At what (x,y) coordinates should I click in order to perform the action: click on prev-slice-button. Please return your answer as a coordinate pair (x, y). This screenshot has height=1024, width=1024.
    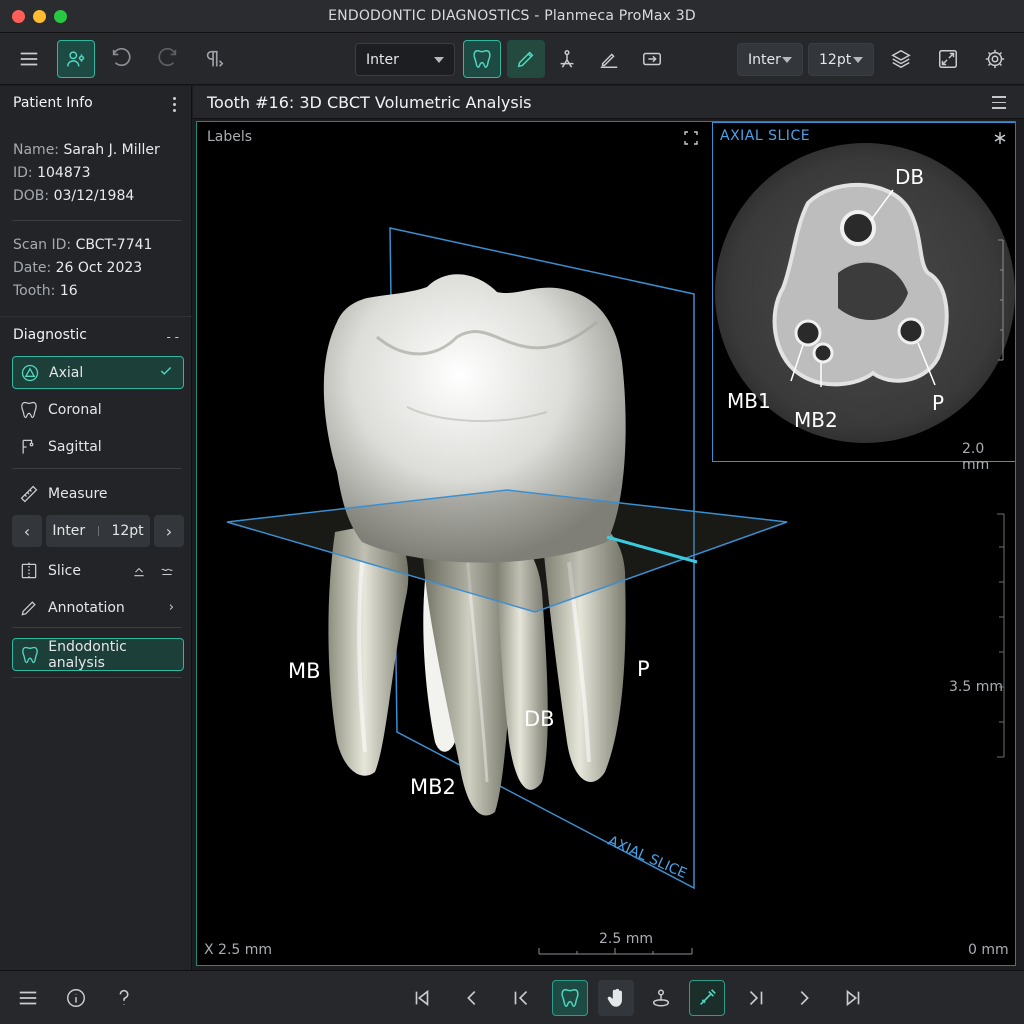
    Looking at the image, I should click on (521, 998).